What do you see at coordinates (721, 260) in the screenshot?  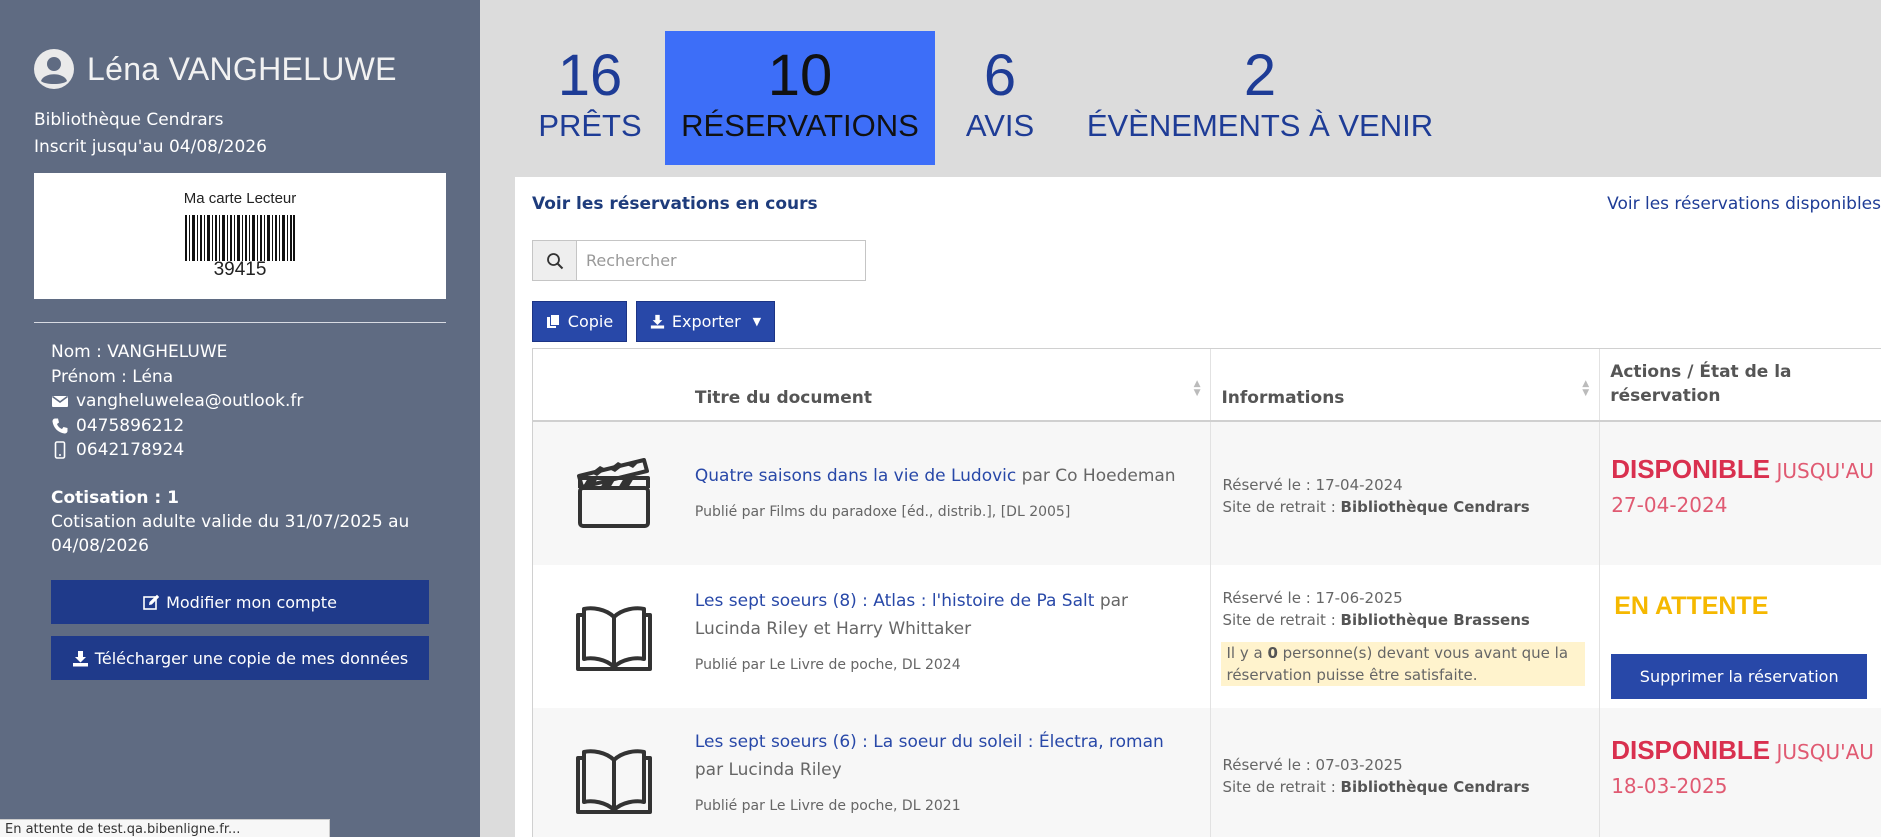 I see `search-input` at bounding box center [721, 260].